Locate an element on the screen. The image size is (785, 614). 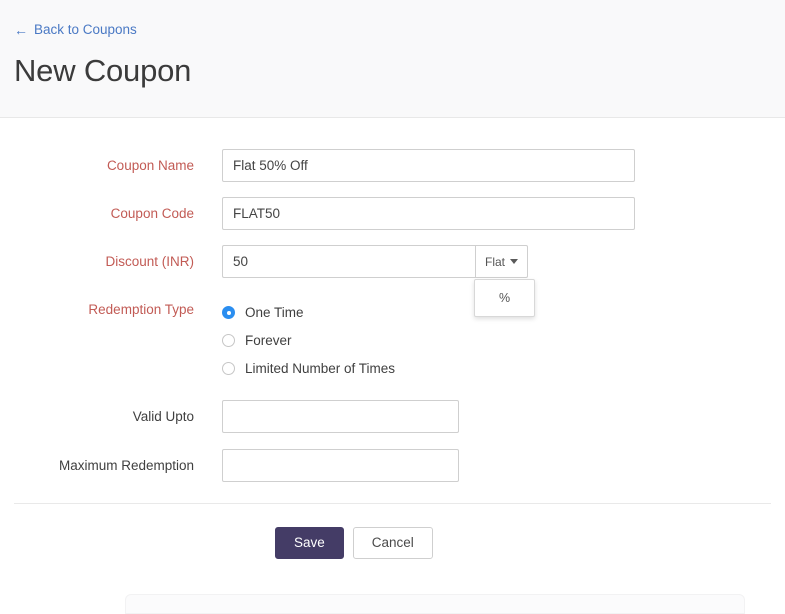
label-coupon-code: Coupon Code is located at coordinates (152, 213).